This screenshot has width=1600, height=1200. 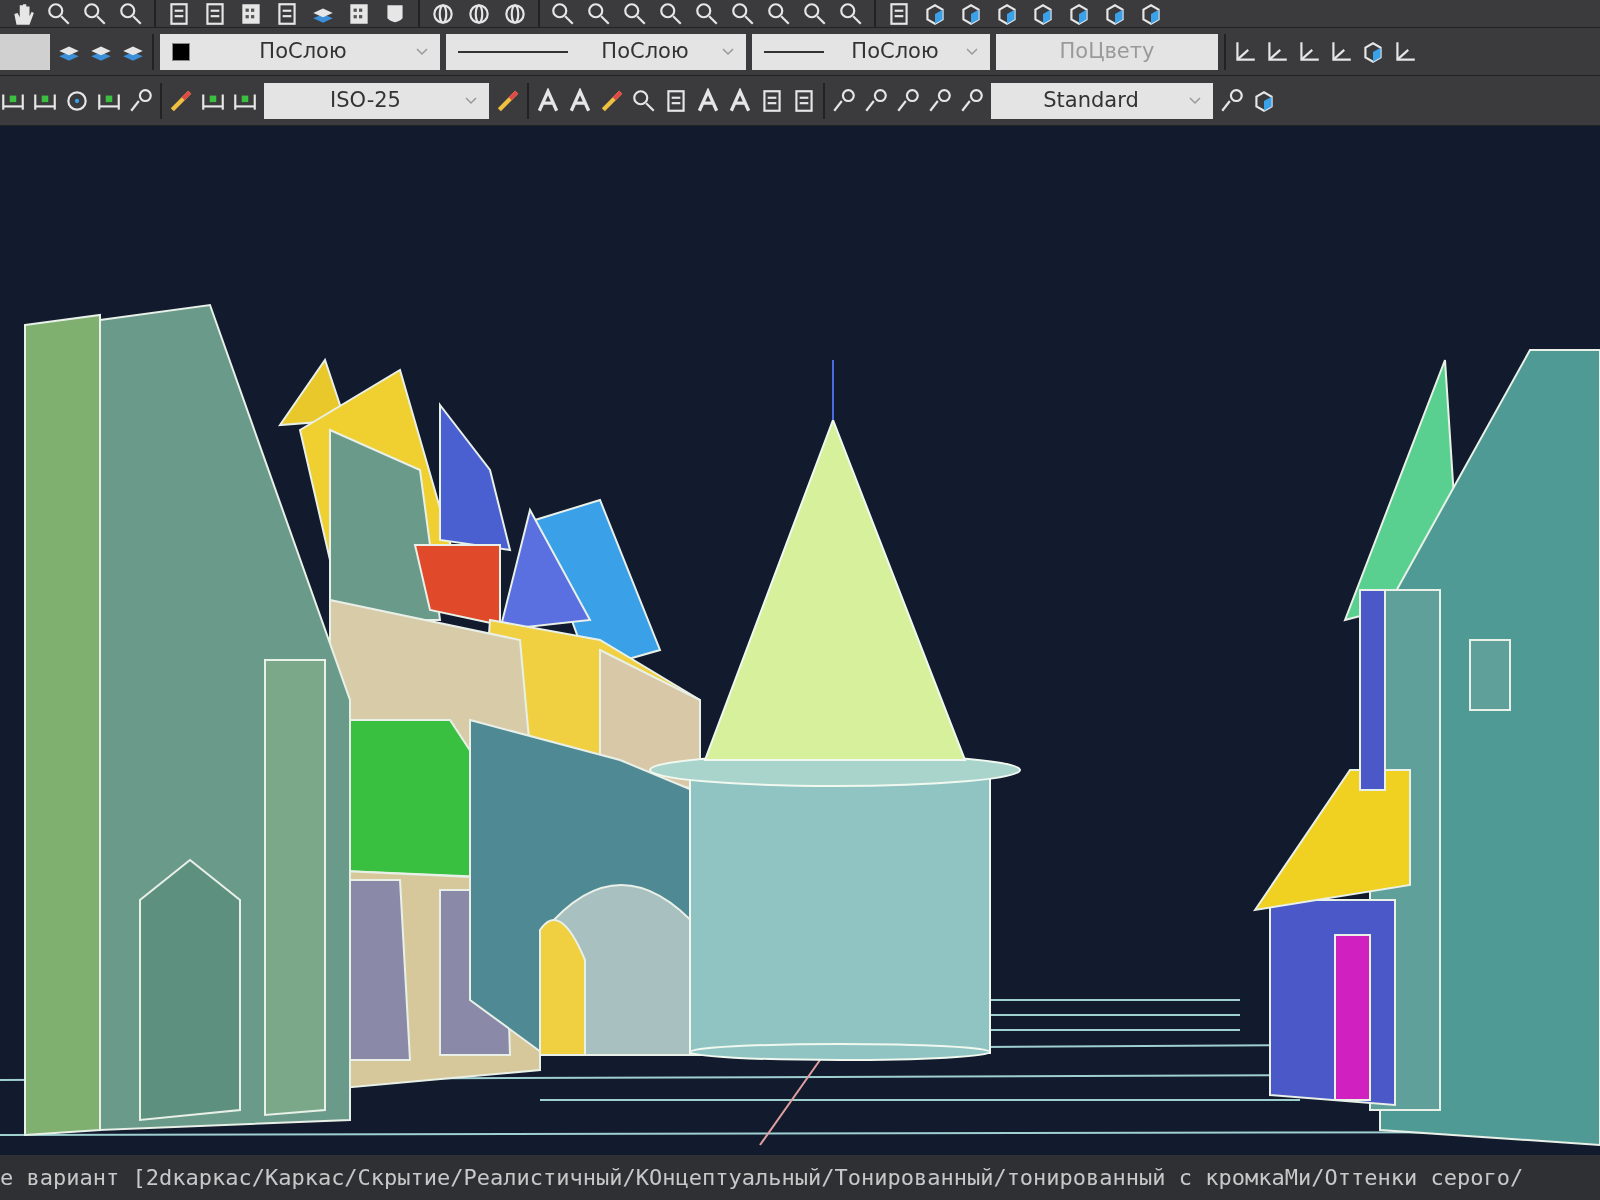 What do you see at coordinates (25, 51) in the screenshot?
I see `layer-dropdown` at bounding box center [25, 51].